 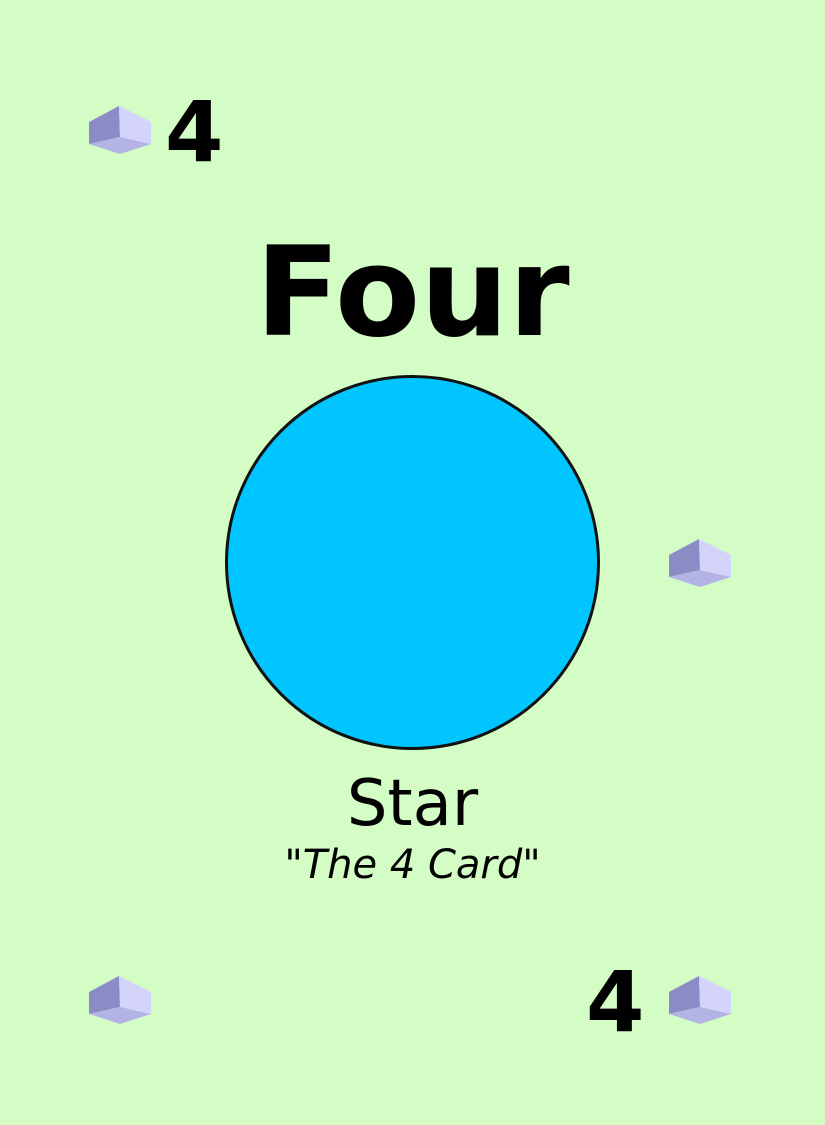 I want to click on card-subtitle: "The 4 Card", so click(x=412, y=865).